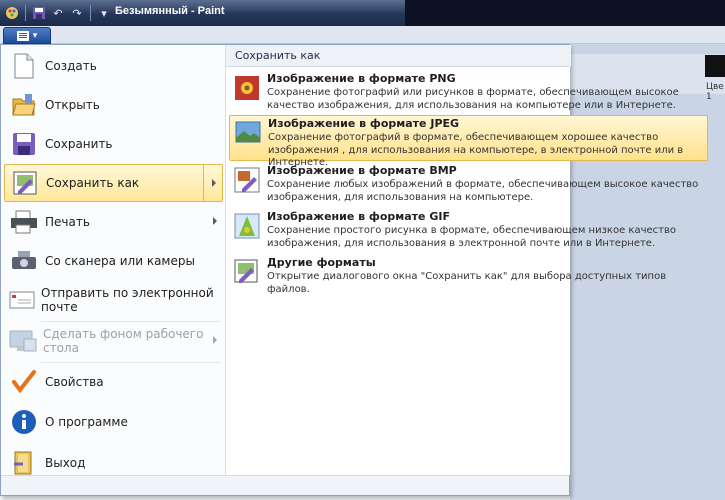 The image size is (725, 500). Describe the element at coordinates (113, 144) in the screenshot. I see `menu-item-save: Сохранить` at that location.